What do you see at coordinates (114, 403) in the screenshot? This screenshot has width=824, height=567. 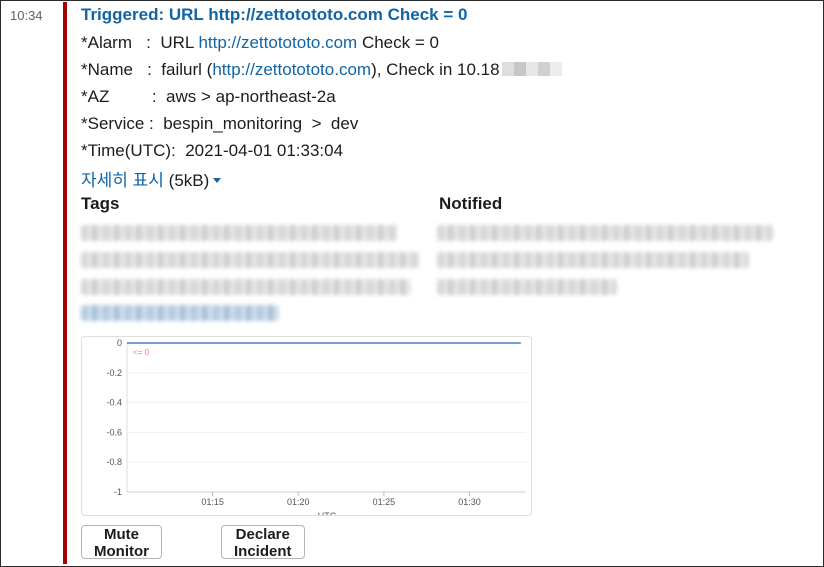 I see `y-tick-label: -0.4` at bounding box center [114, 403].